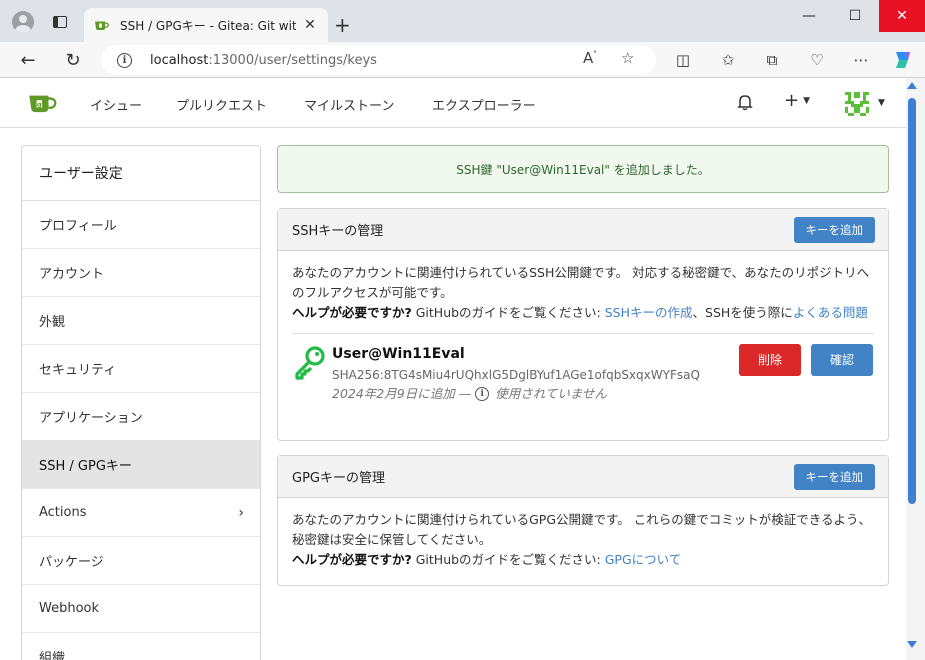 Image resolution: width=925 pixels, height=660 pixels. I want to click on create-new-menu: + ▼, so click(797, 100).